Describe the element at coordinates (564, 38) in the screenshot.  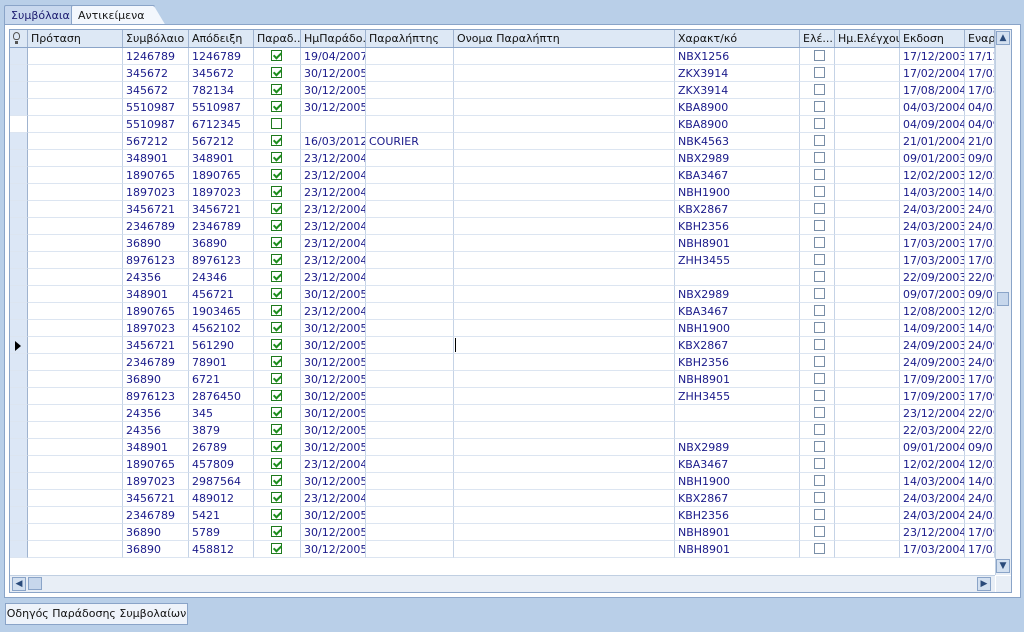
I see `column-header-onoma-paralipti: Ονομα Παραλήπτη` at that location.